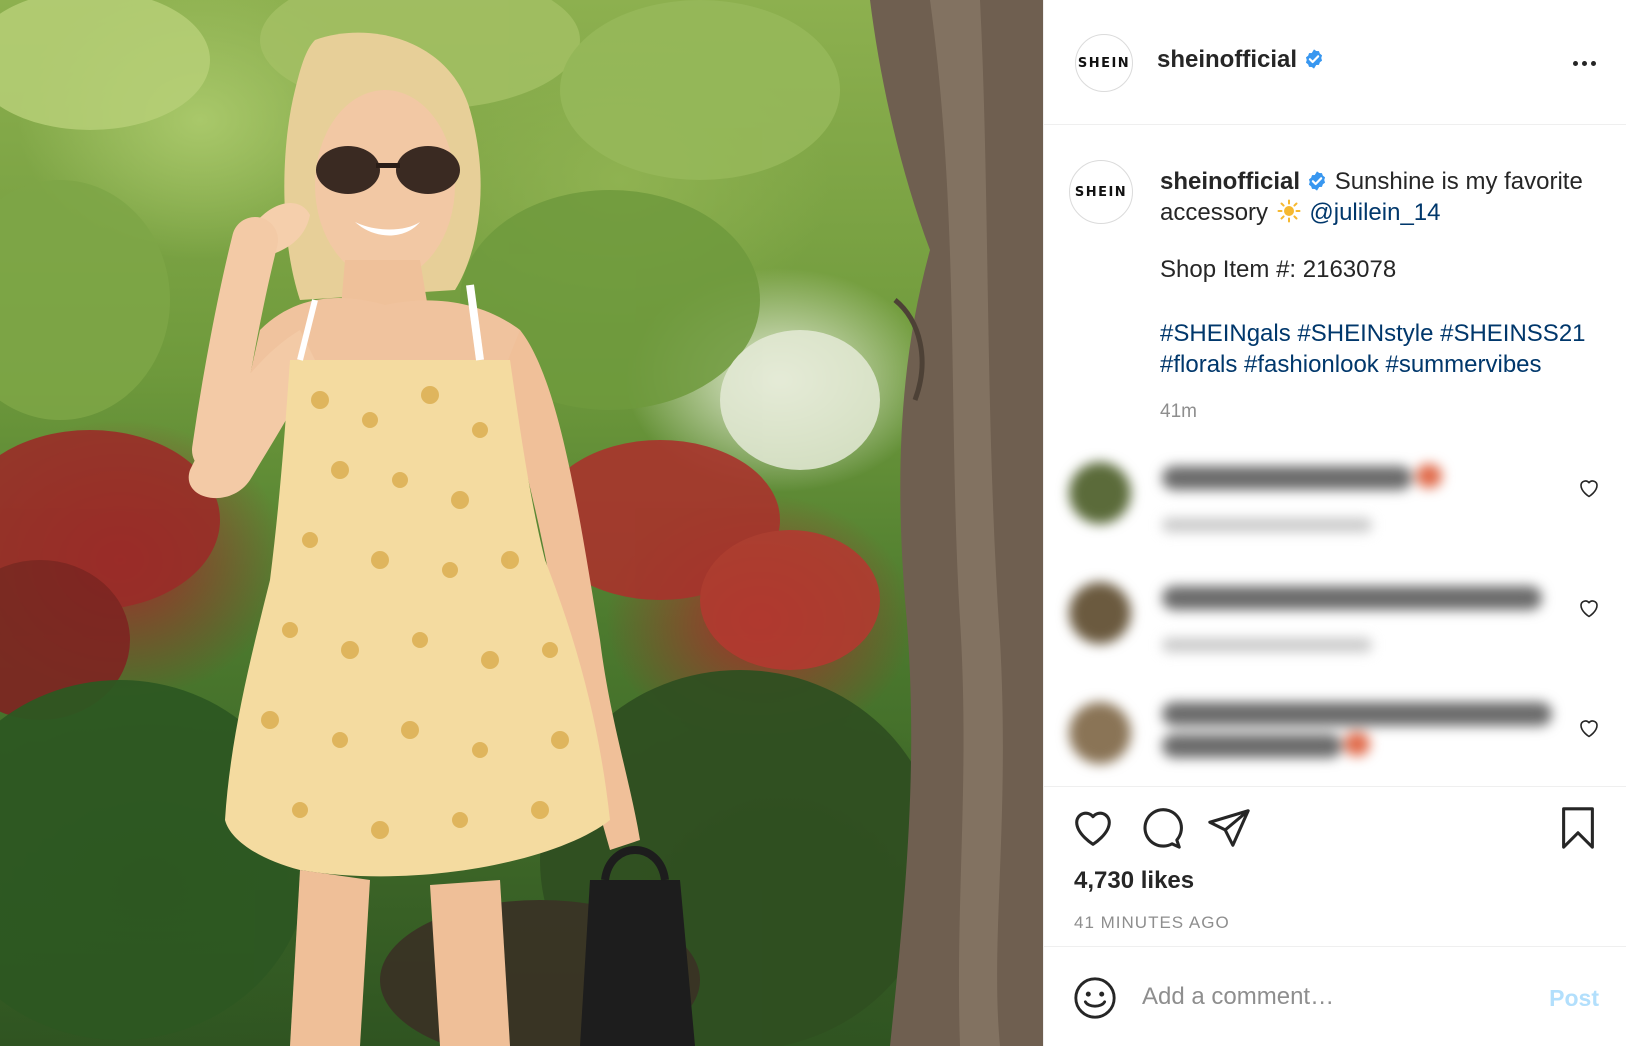 The image size is (1626, 1046). What do you see at coordinates (1093, 828) in the screenshot?
I see `heart-icon` at bounding box center [1093, 828].